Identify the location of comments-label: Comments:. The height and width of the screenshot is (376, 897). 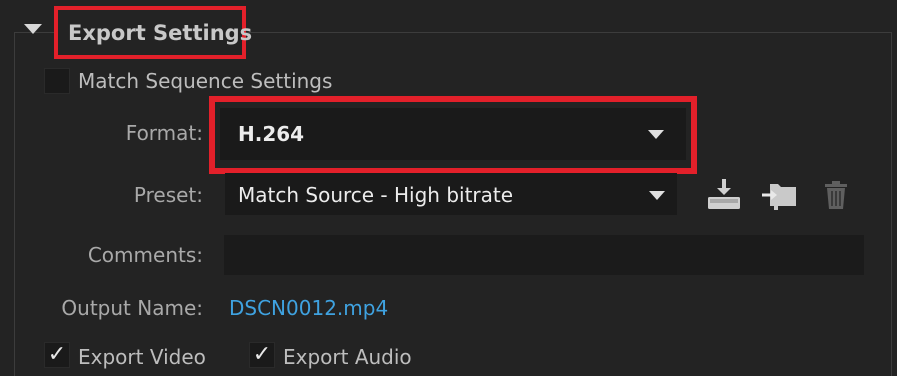
(145, 255).